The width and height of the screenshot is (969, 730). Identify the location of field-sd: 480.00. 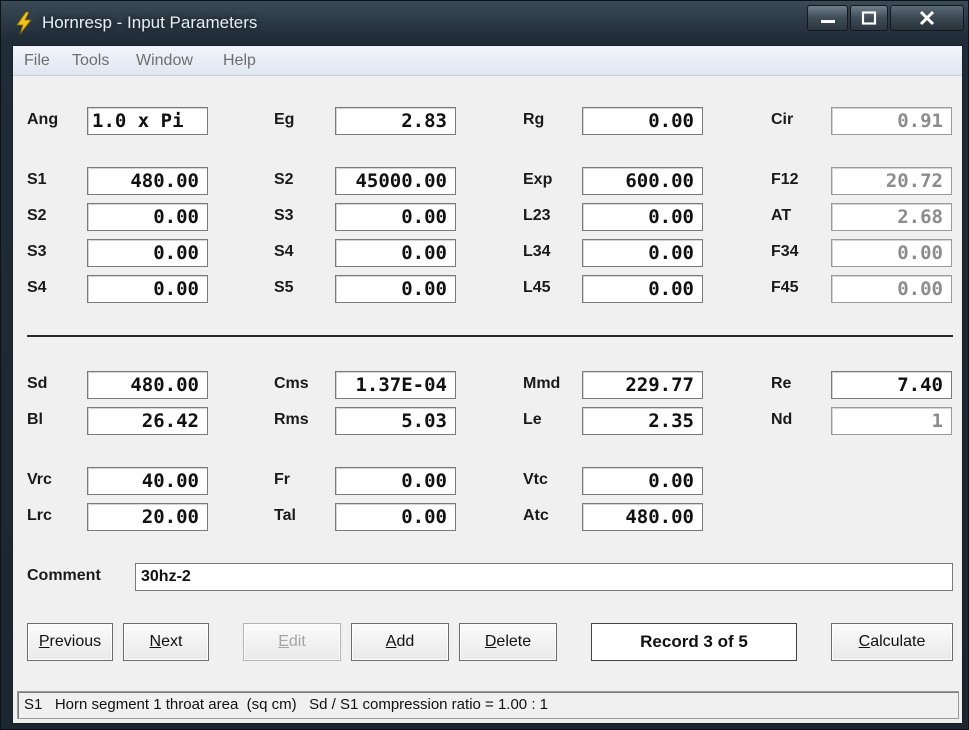
(147, 385).